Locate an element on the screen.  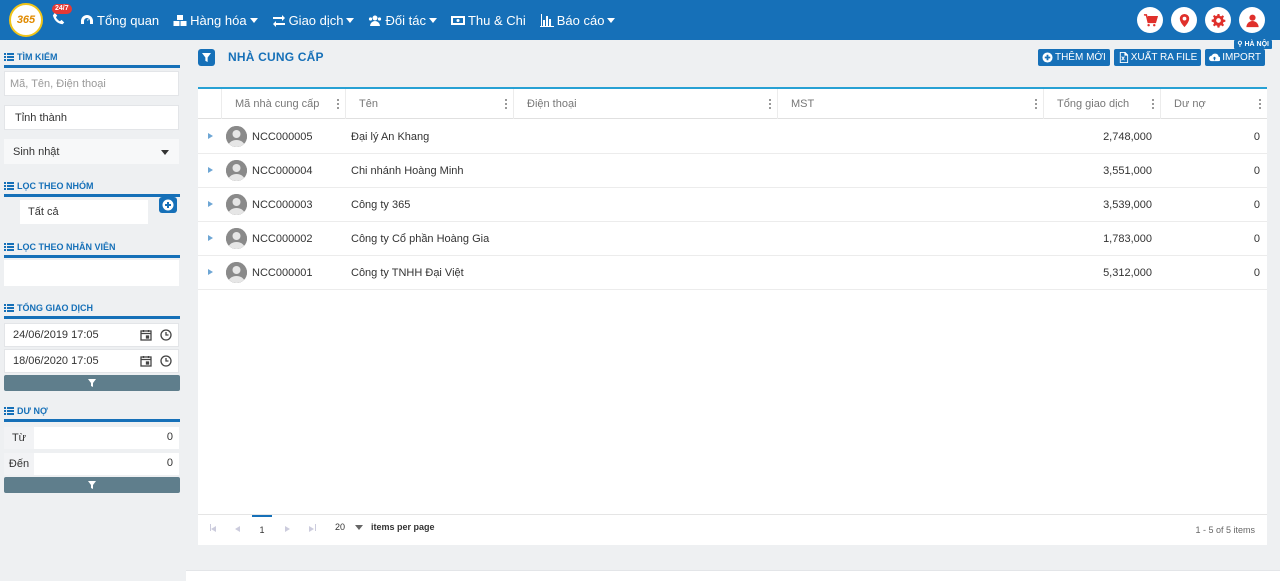
debt-filter-button is located at coordinates (92, 485).